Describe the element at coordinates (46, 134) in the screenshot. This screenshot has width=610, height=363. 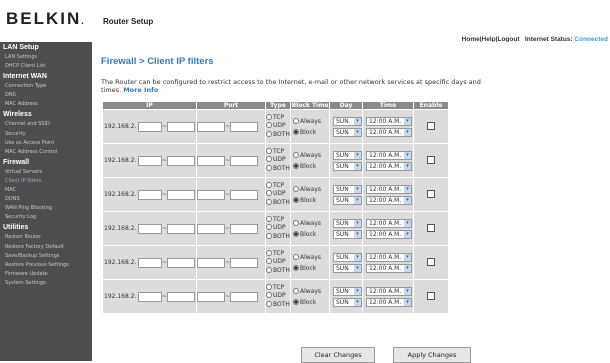
I see `sidebar-item: Security` at that location.